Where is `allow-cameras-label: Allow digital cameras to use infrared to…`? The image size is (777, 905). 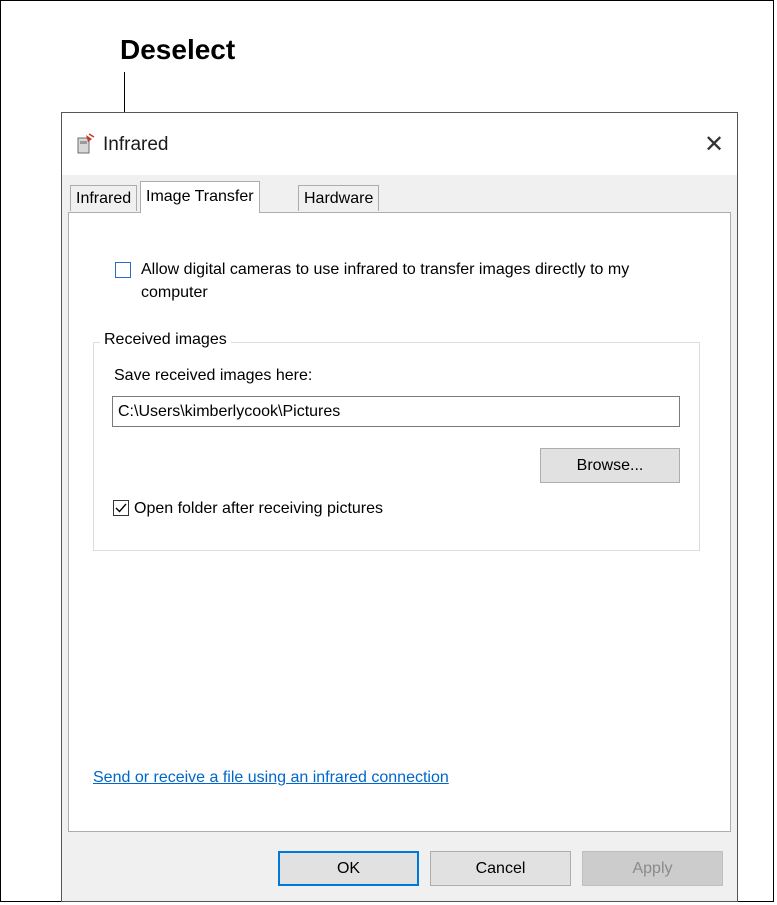 allow-cameras-label: Allow digital cameras to use infrared to… is located at coordinates (411, 281).